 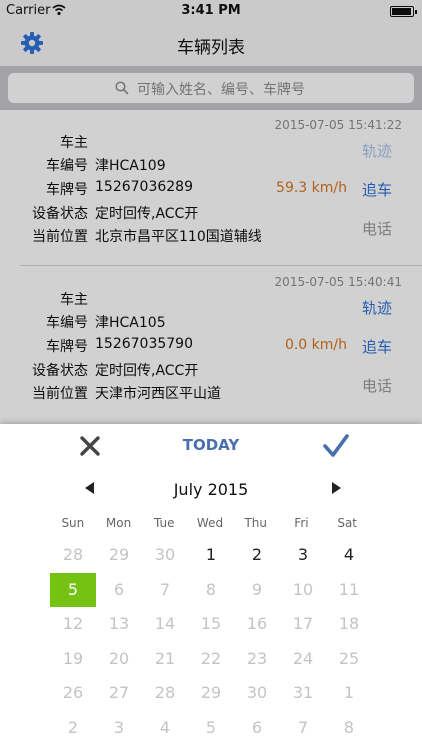 What do you see at coordinates (257, 659) in the screenshot?
I see `calendar-day: 23` at bounding box center [257, 659].